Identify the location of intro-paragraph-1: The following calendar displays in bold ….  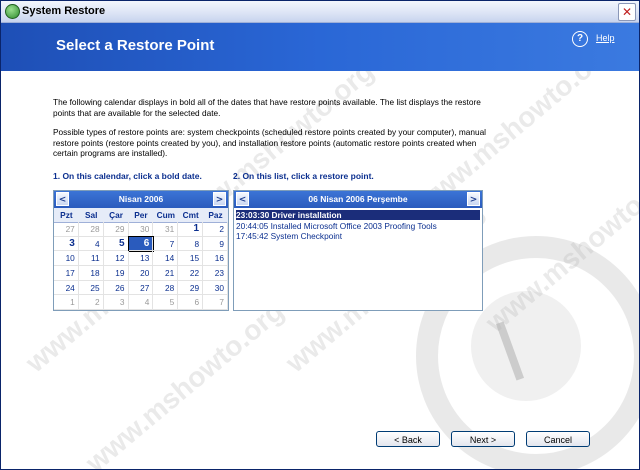
(267, 107).